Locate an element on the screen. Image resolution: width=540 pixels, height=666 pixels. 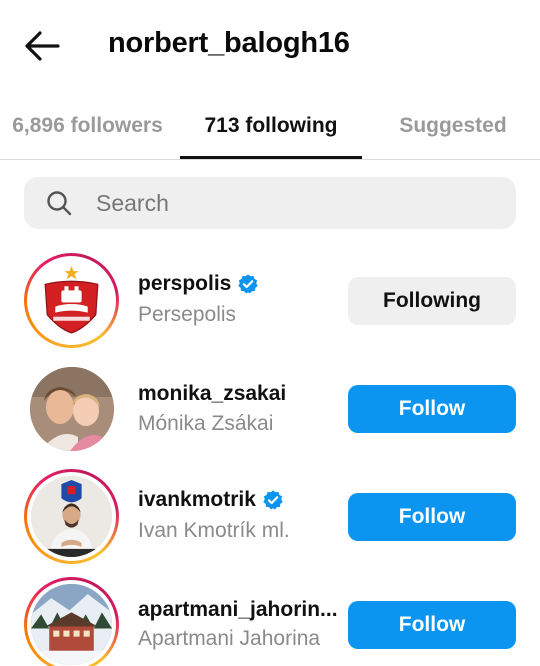
username-text: monika_zsakai is located at coordinates (212, 393).